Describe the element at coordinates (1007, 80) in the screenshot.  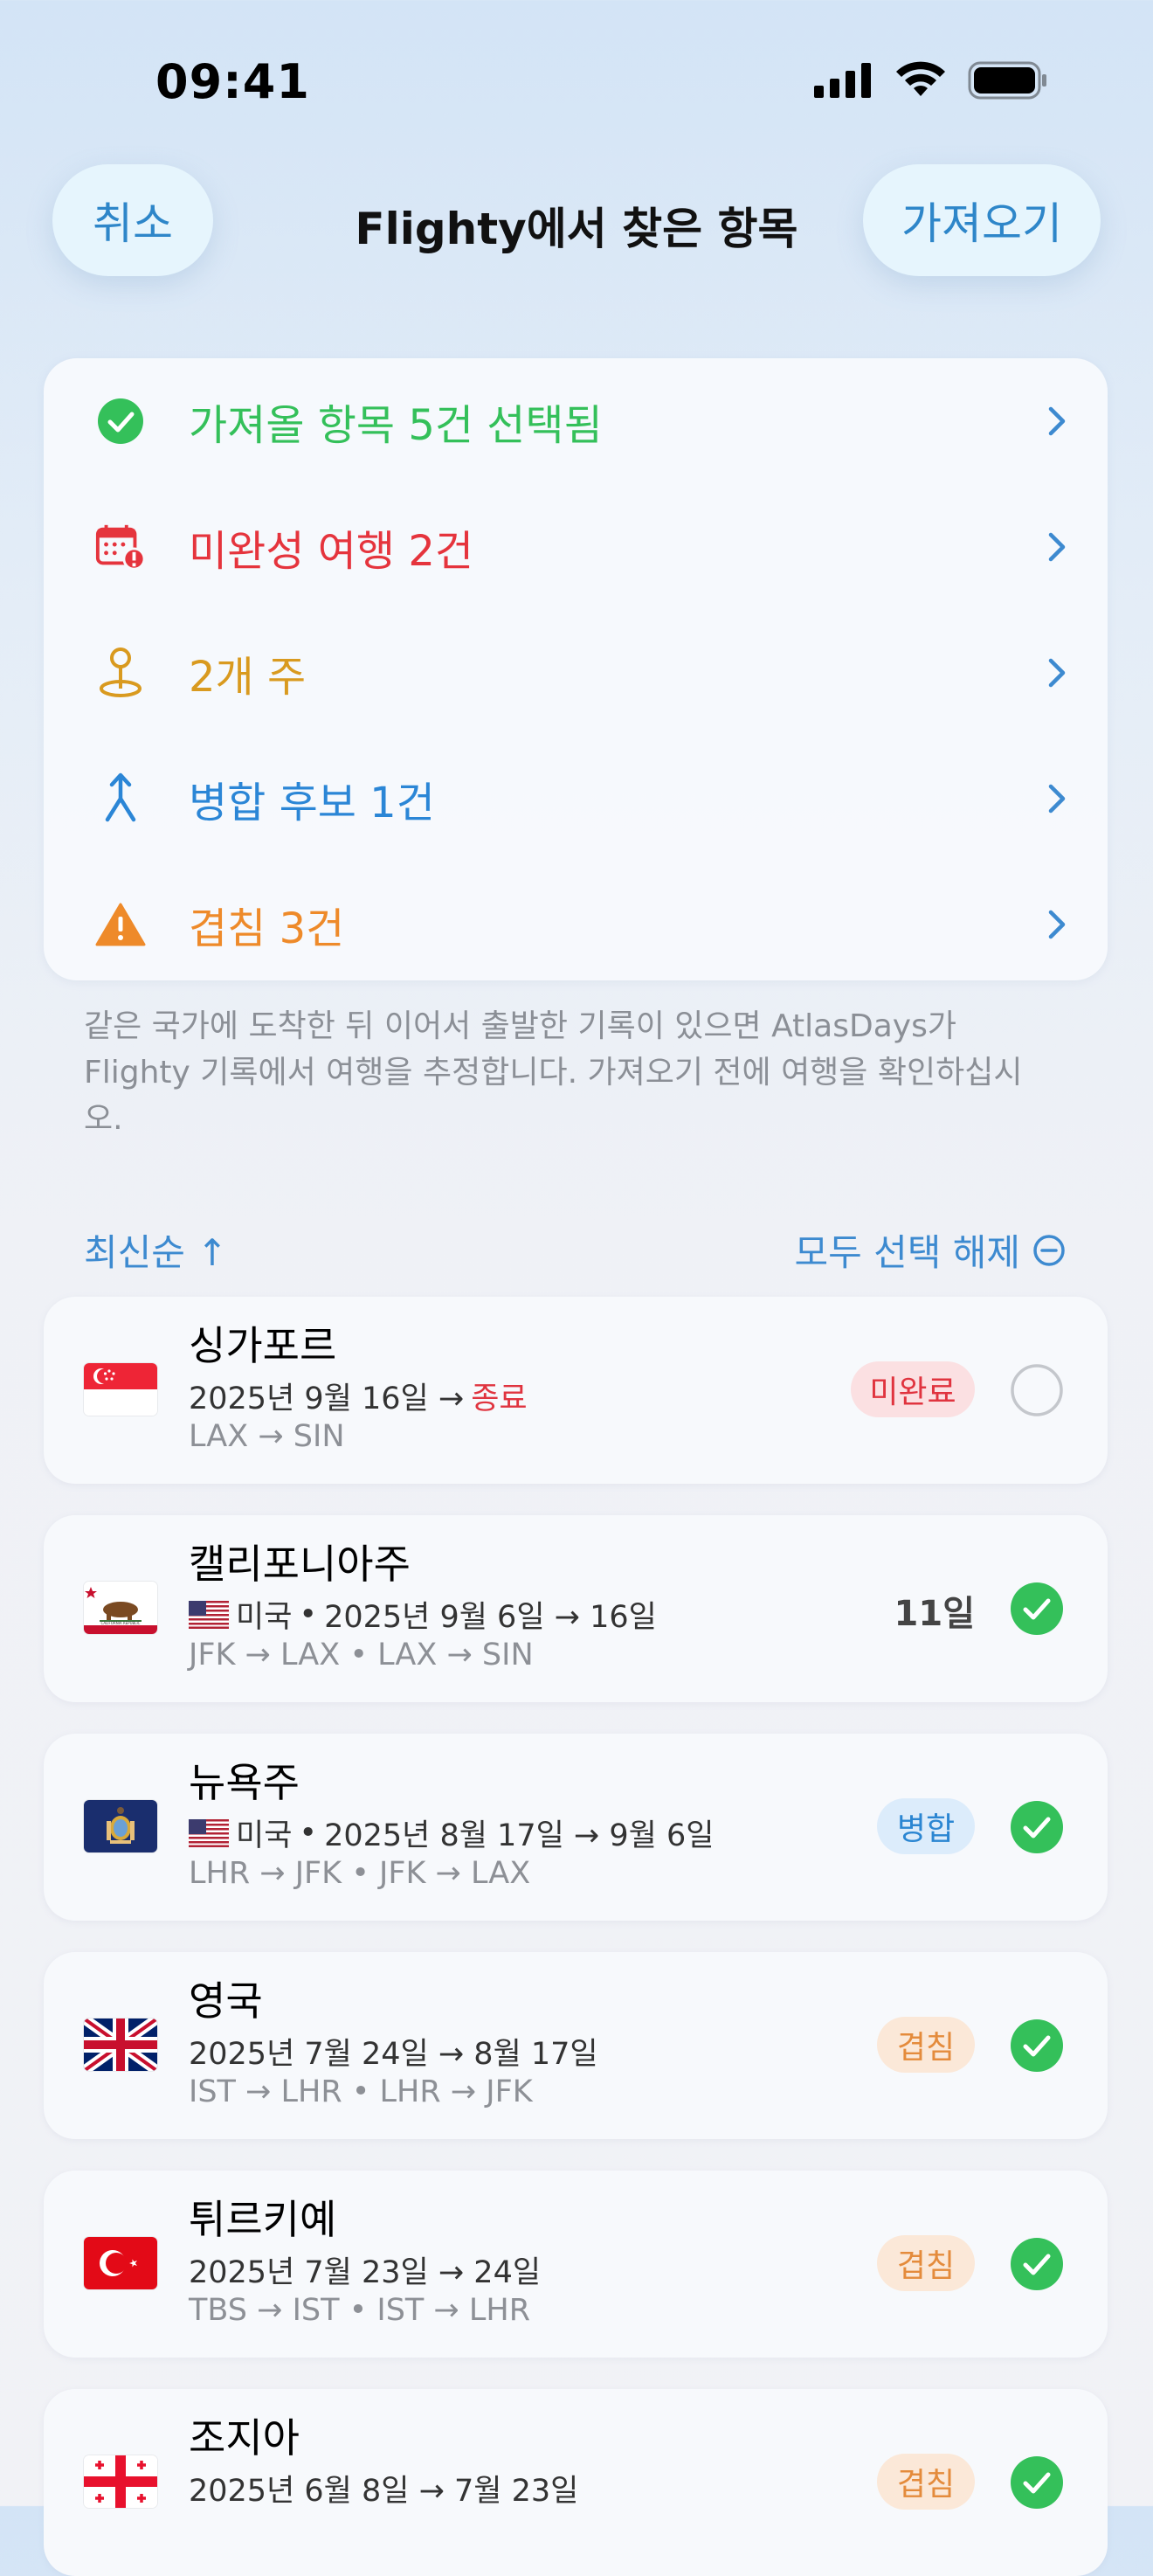
I see `battery-icon` at that location.